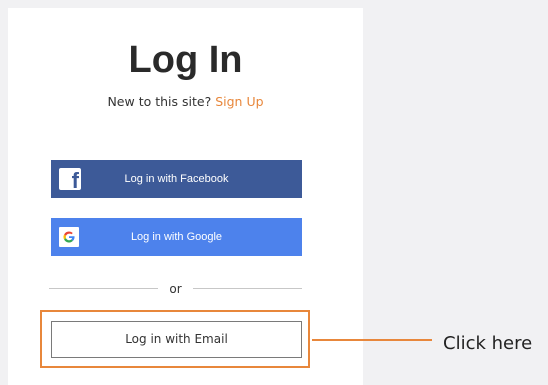  Describe the element at coordinates (185, 60) in the screenshot. I see `page-title: Log In` at that location.